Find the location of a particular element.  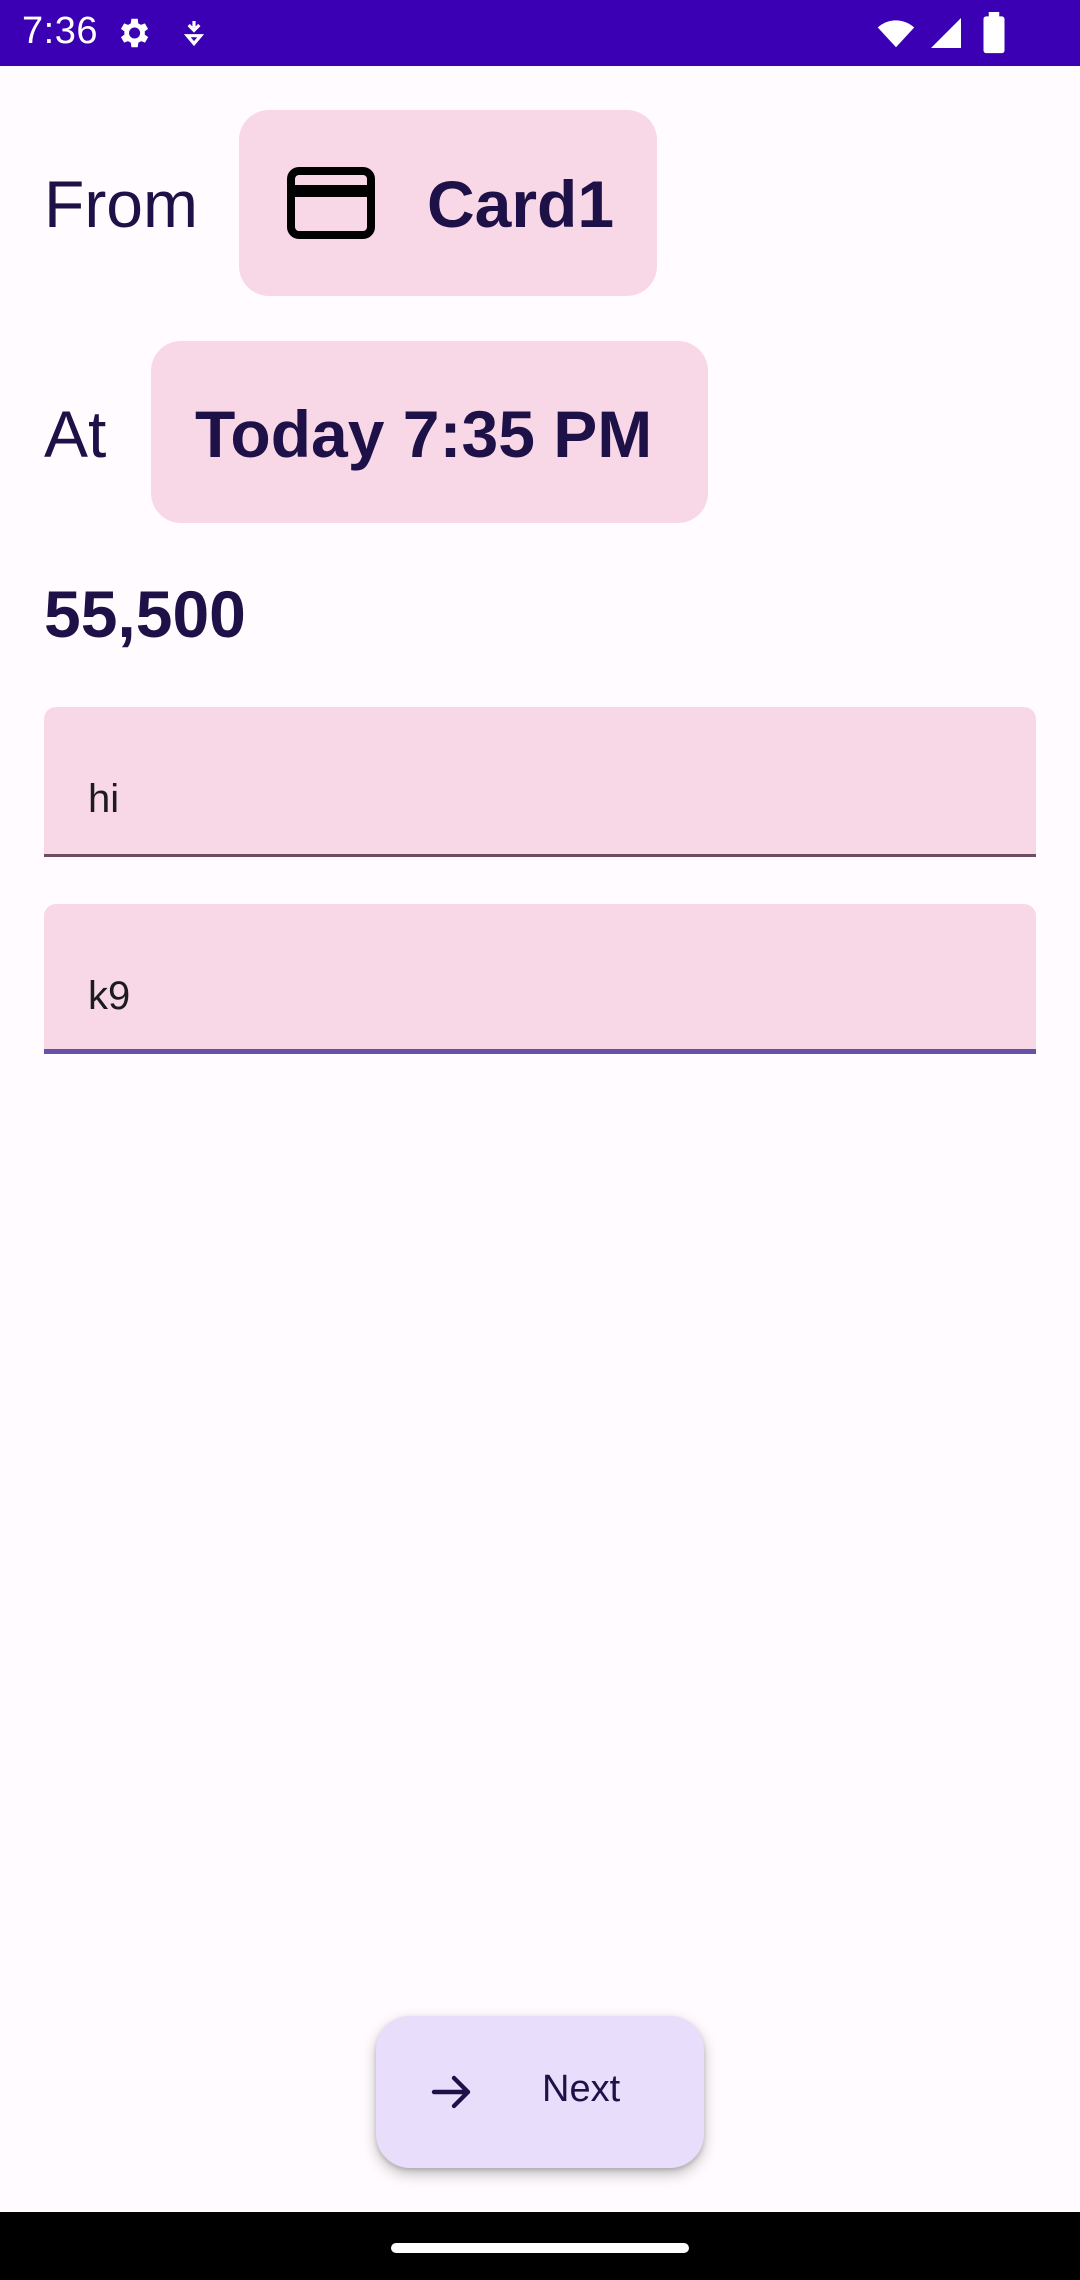

battery-icon is located at coordinates (994, 33).